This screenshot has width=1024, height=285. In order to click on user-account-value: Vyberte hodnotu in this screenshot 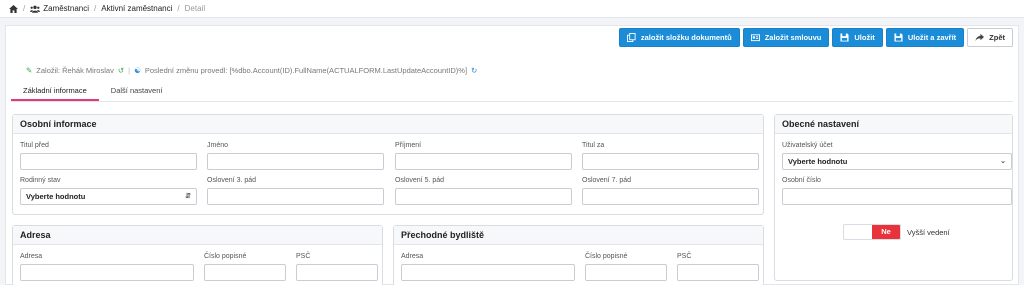, I will do `click(818, 161)`.